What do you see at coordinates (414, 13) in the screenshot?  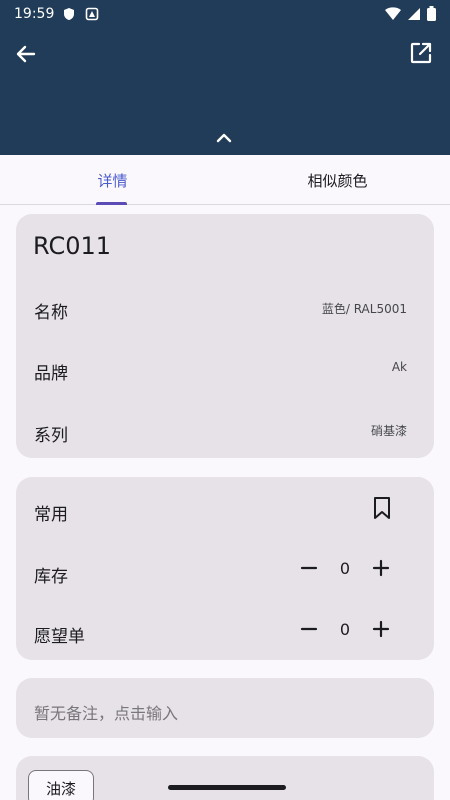 I see `signal-icon` at bounding box center [414, 13].